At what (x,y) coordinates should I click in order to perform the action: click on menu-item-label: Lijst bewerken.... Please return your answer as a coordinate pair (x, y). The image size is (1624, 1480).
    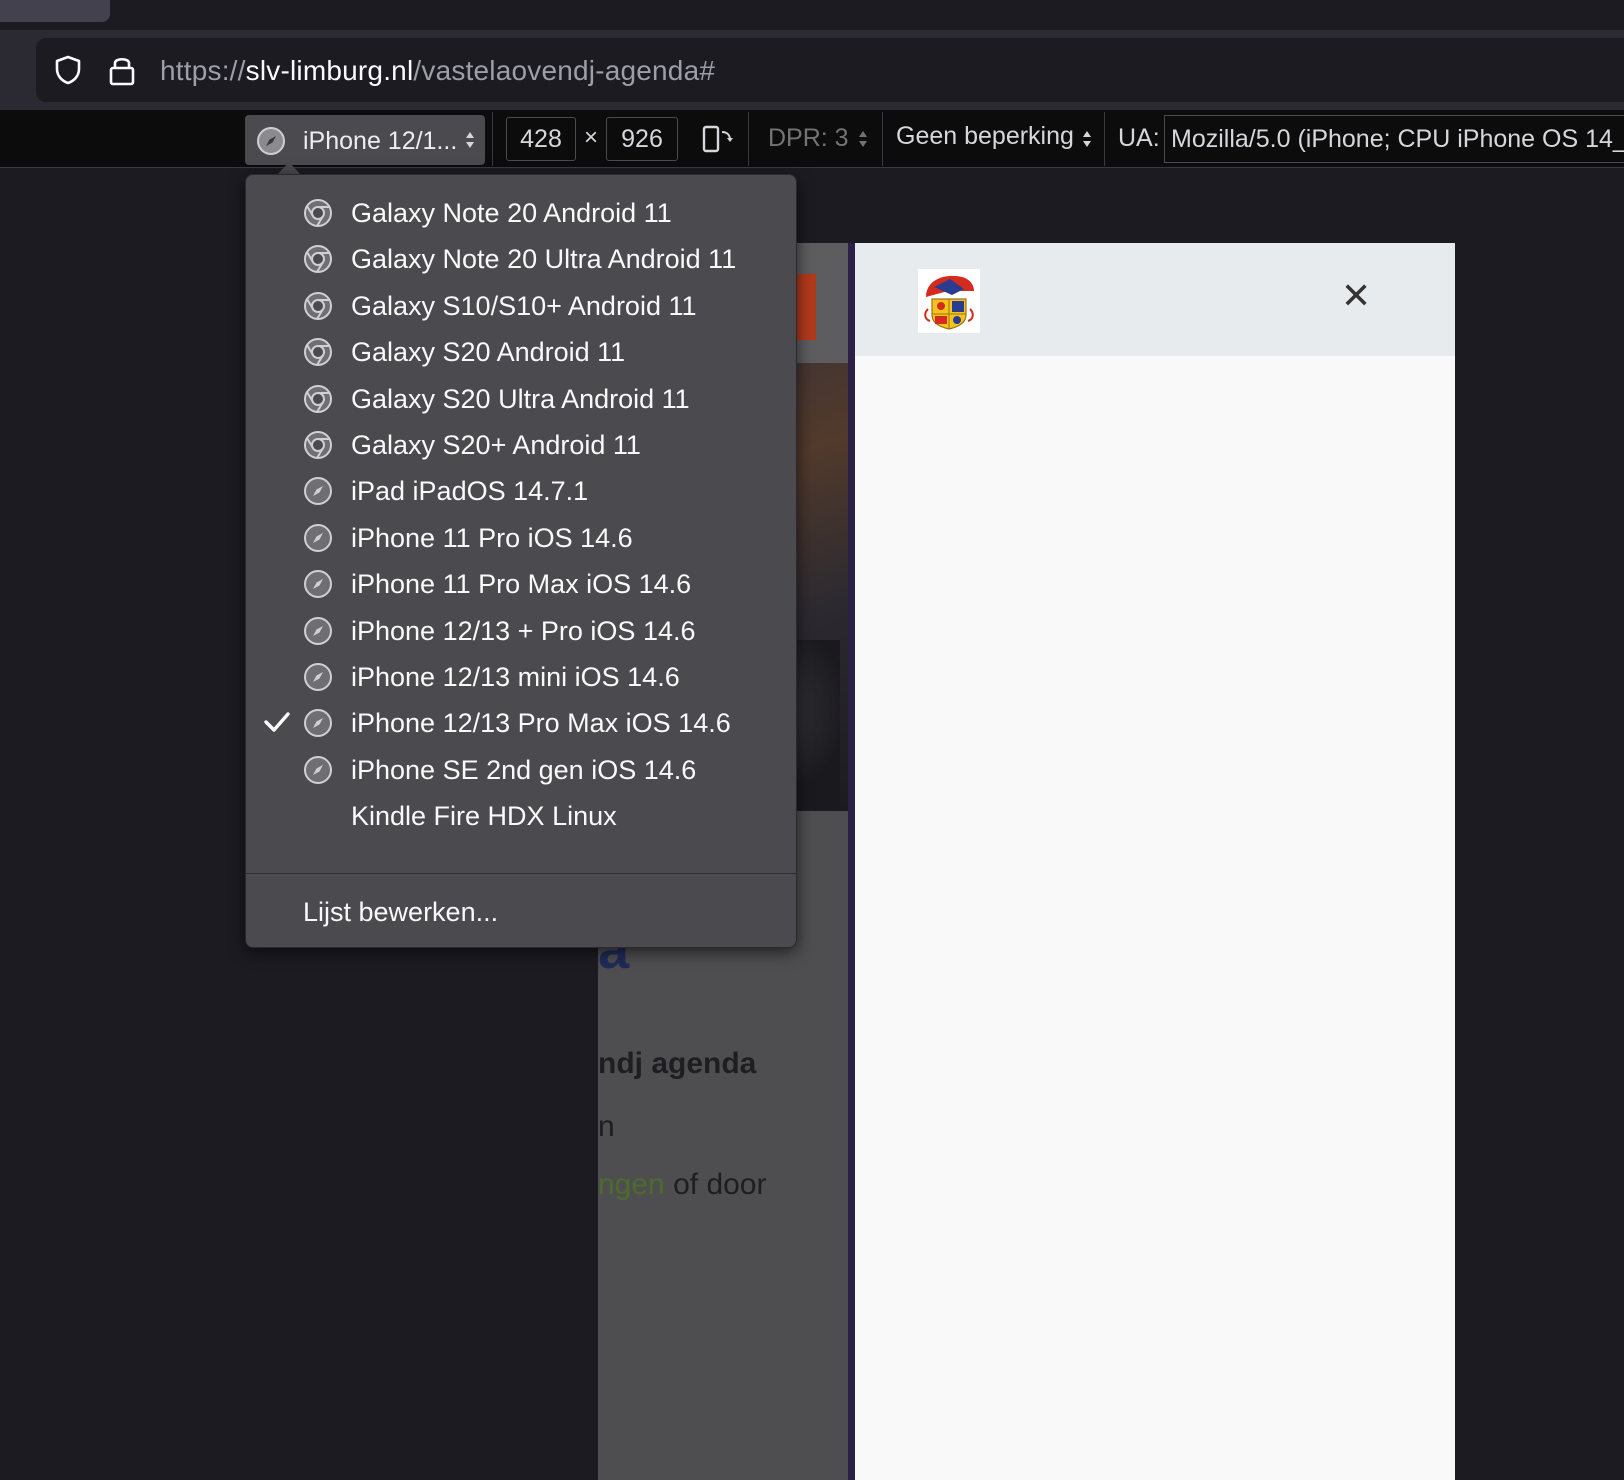
    Looking at the image, I should click on (401, 912).